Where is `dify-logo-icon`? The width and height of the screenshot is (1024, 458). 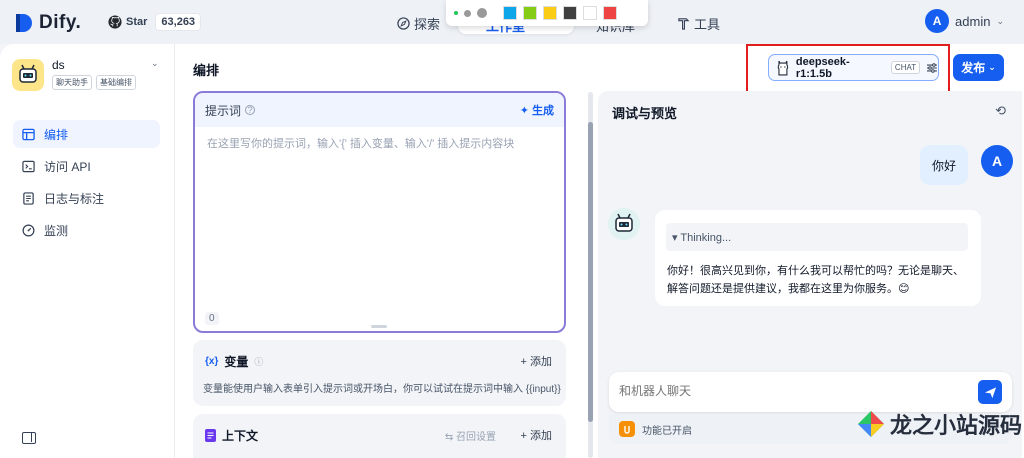 dify-logo-icon is located at coordinates (24, 23).